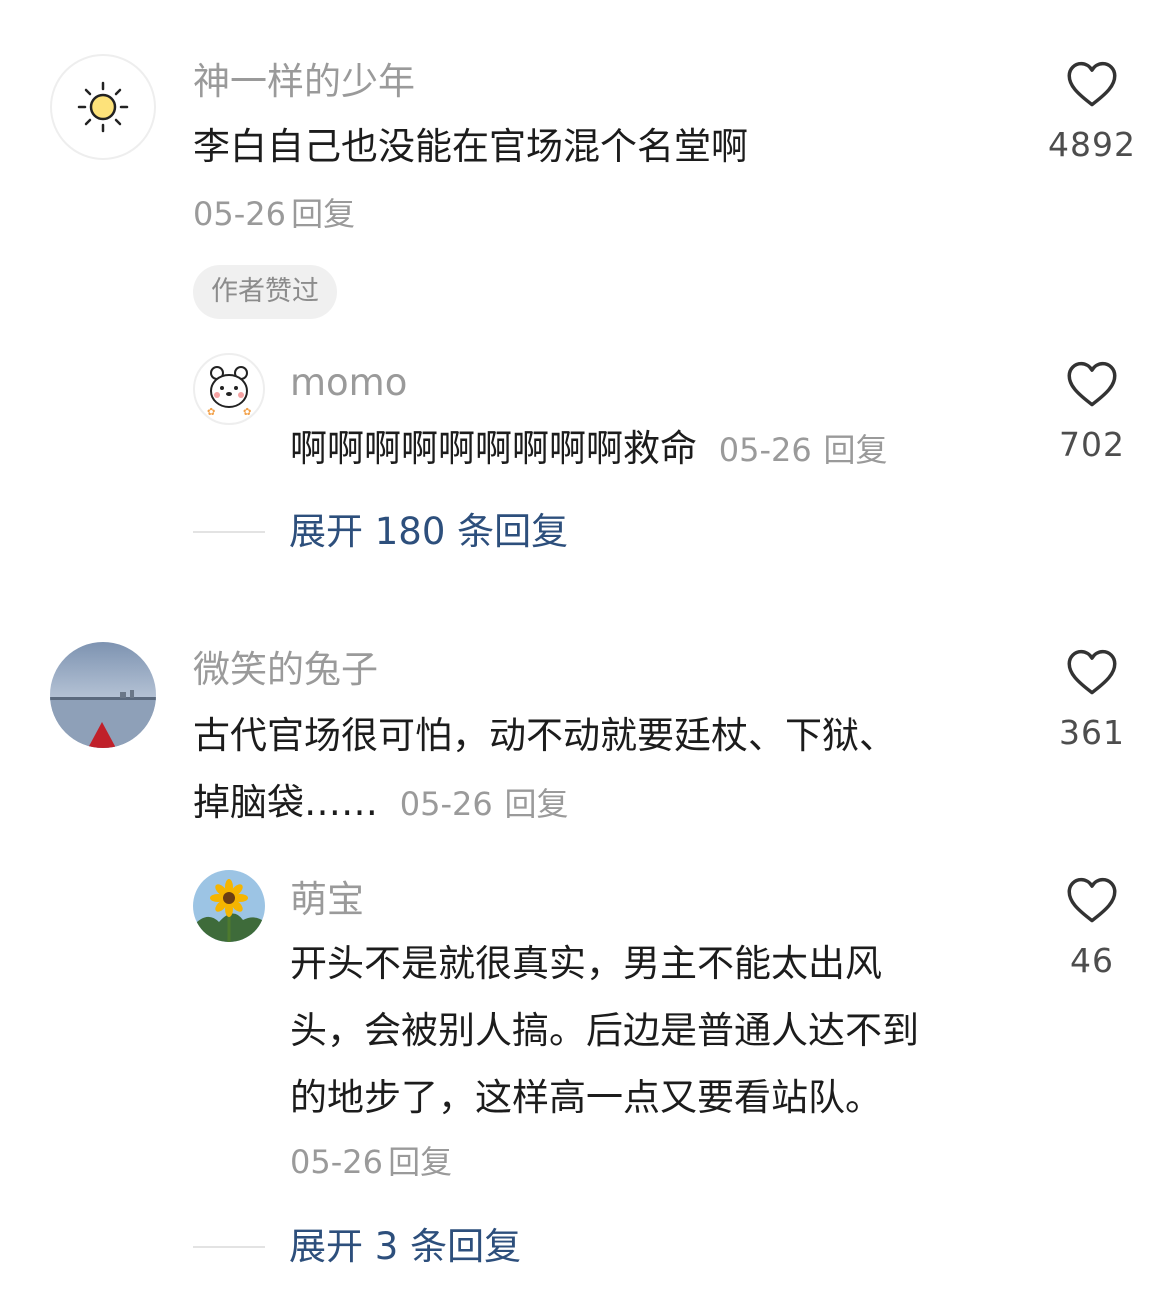 This screenshot has height=1295, width=1170. Describe the element at coordinates (1092, 698) in the screenshot. I see `like-button: 361` at that location.